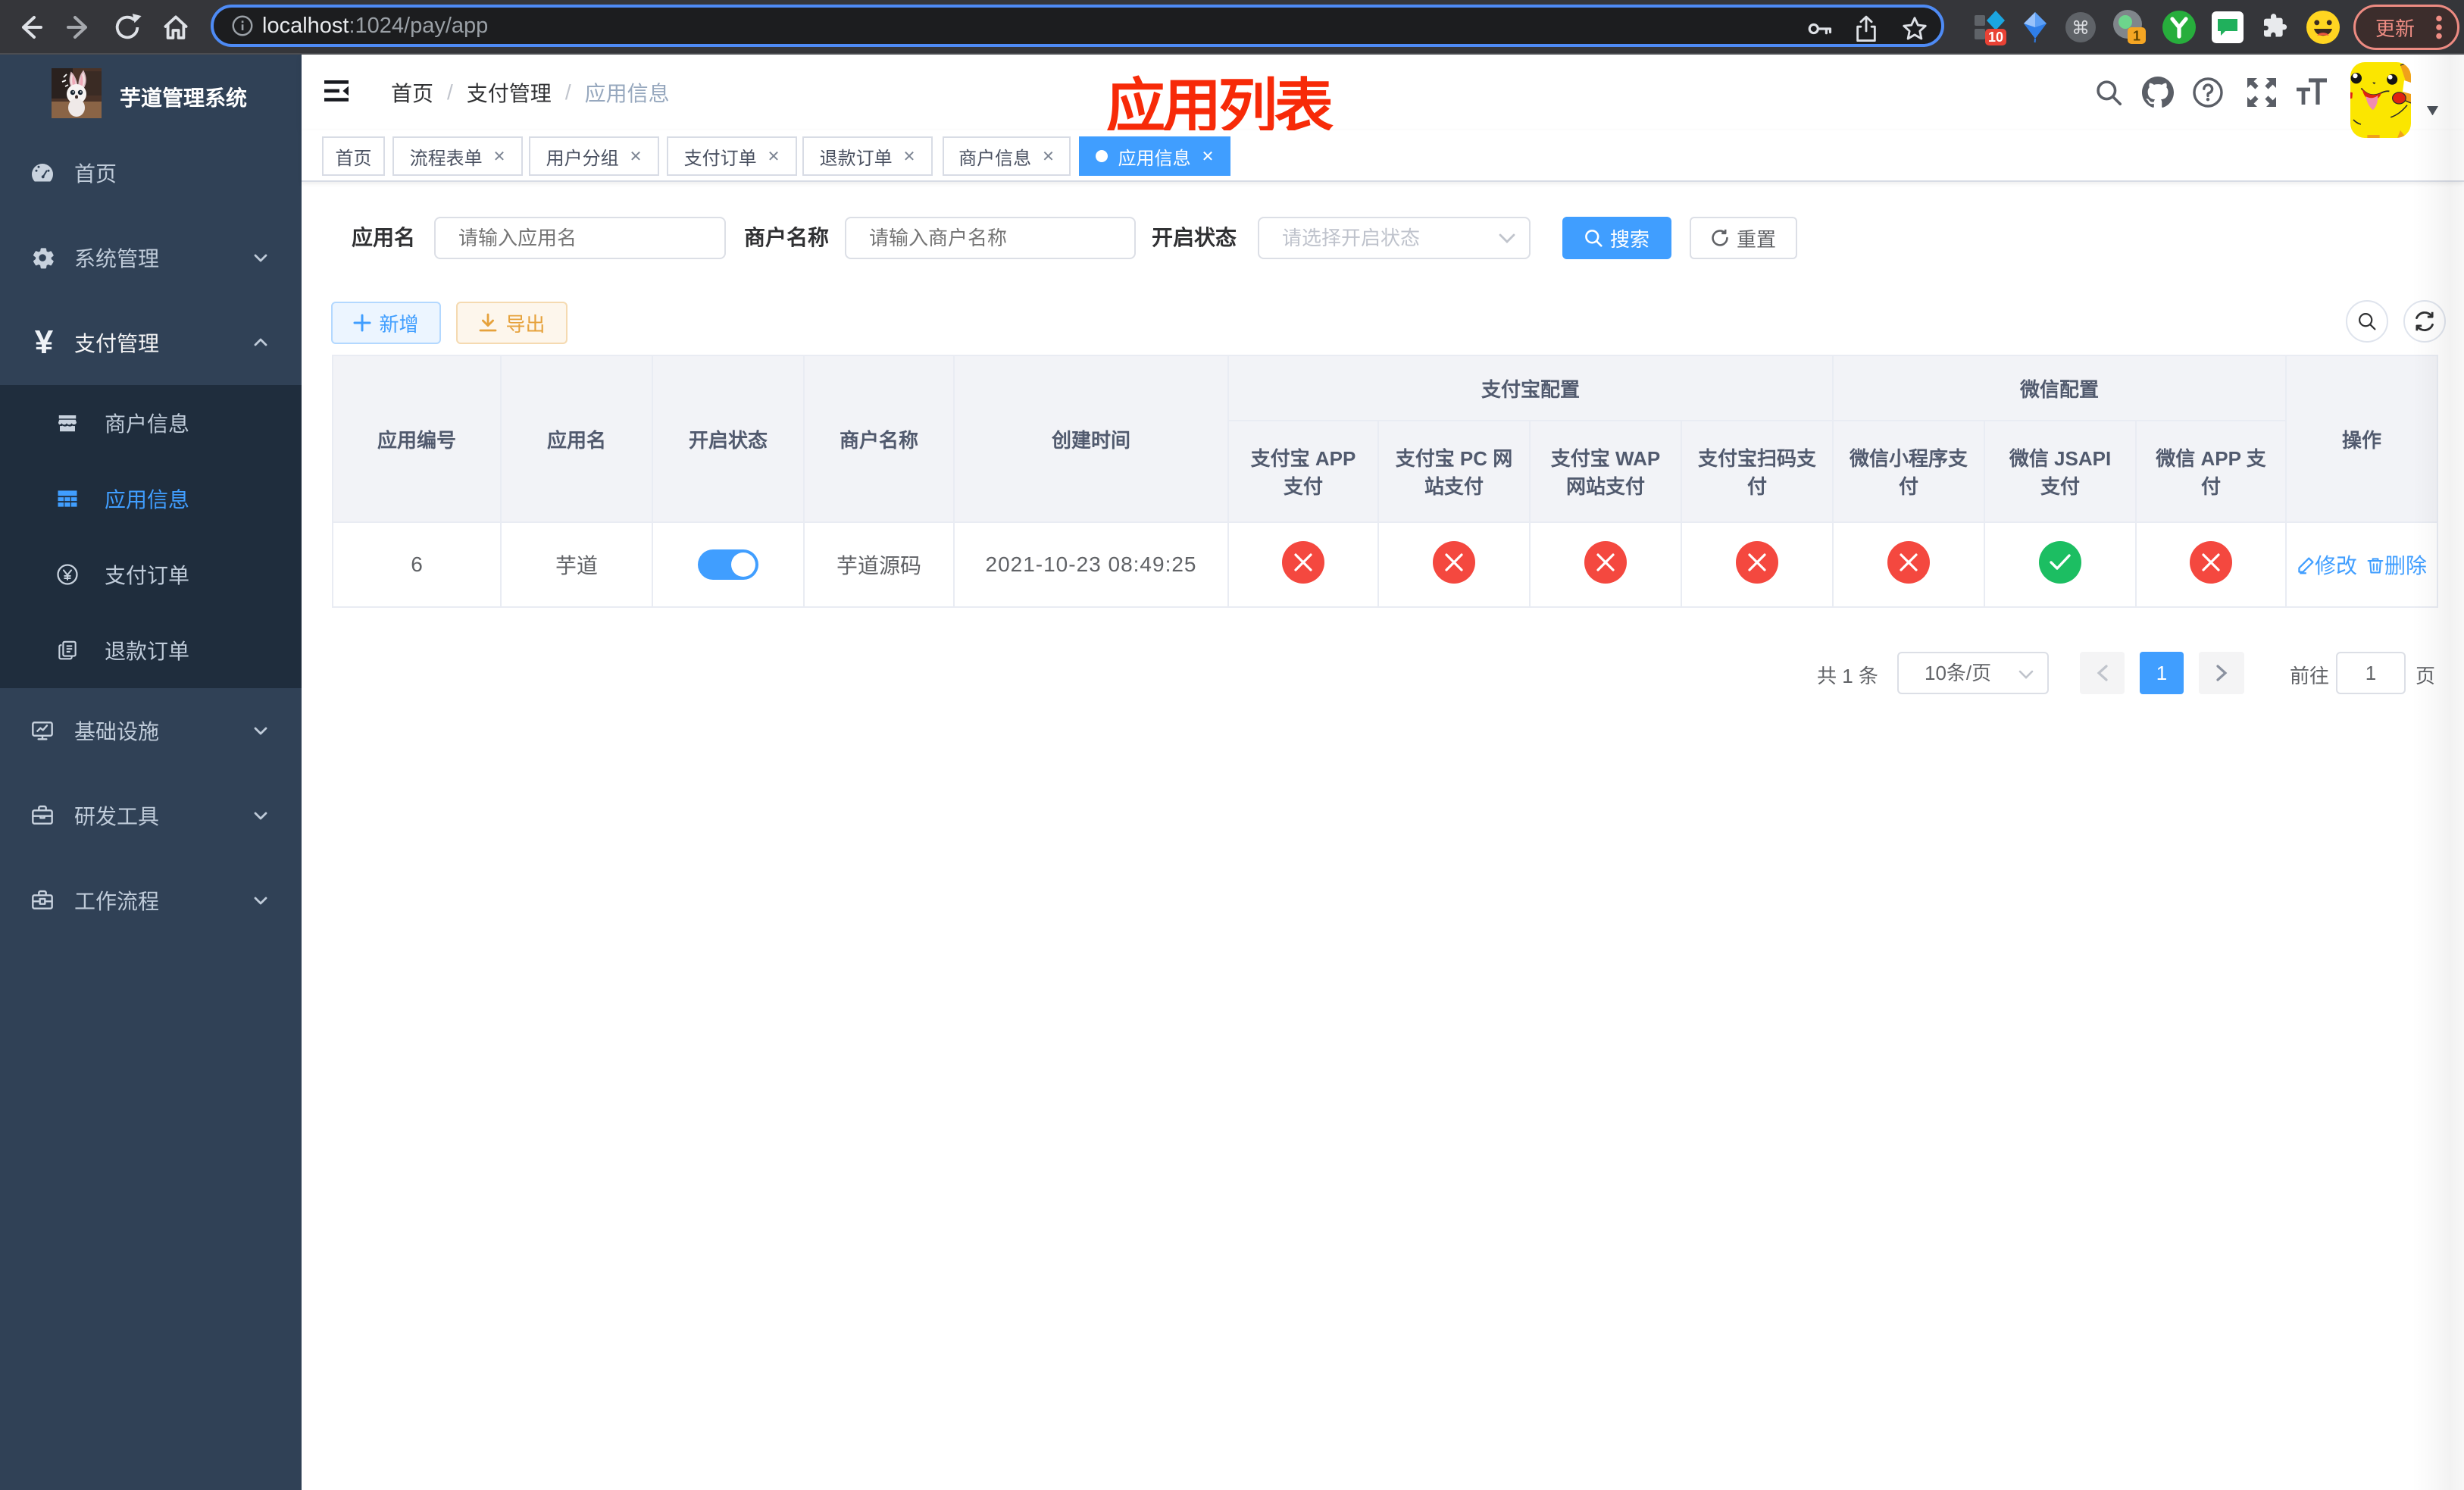 This screenshot has height=1490, width=2464. I want to click on svg-text: 10, so click(1995, 37).